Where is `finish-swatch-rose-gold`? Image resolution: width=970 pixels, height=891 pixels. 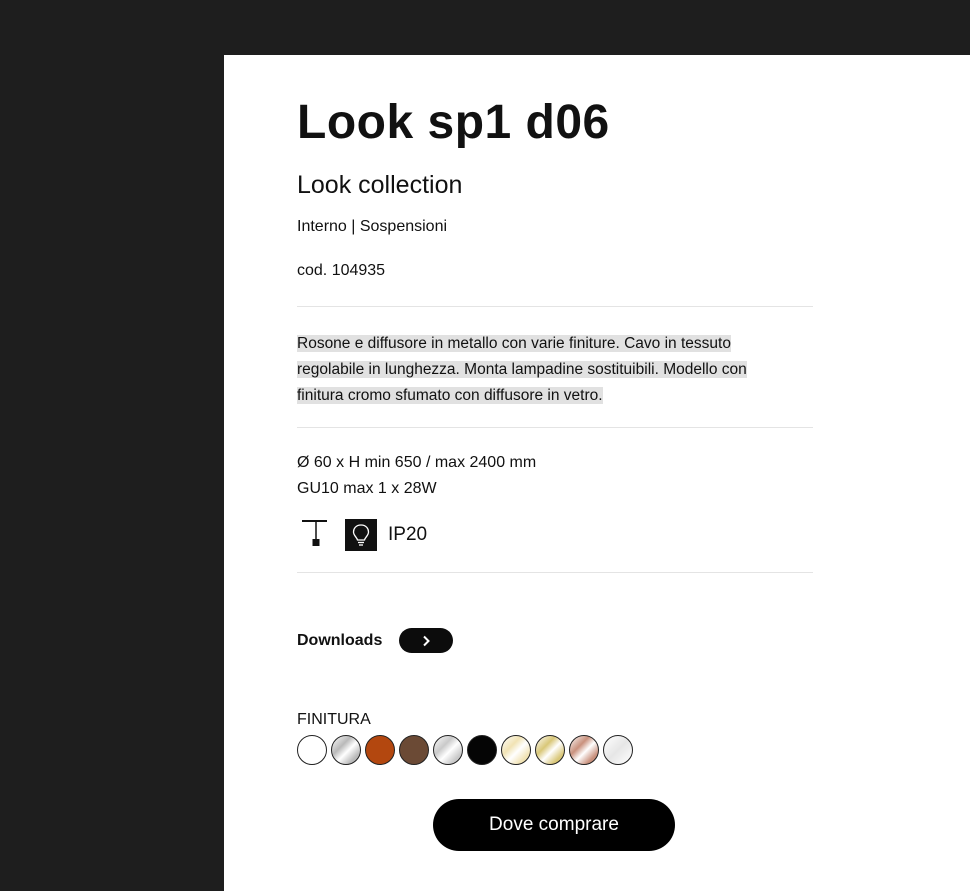 finish-swatch-rose-gold is located at coordinates (584, 750).